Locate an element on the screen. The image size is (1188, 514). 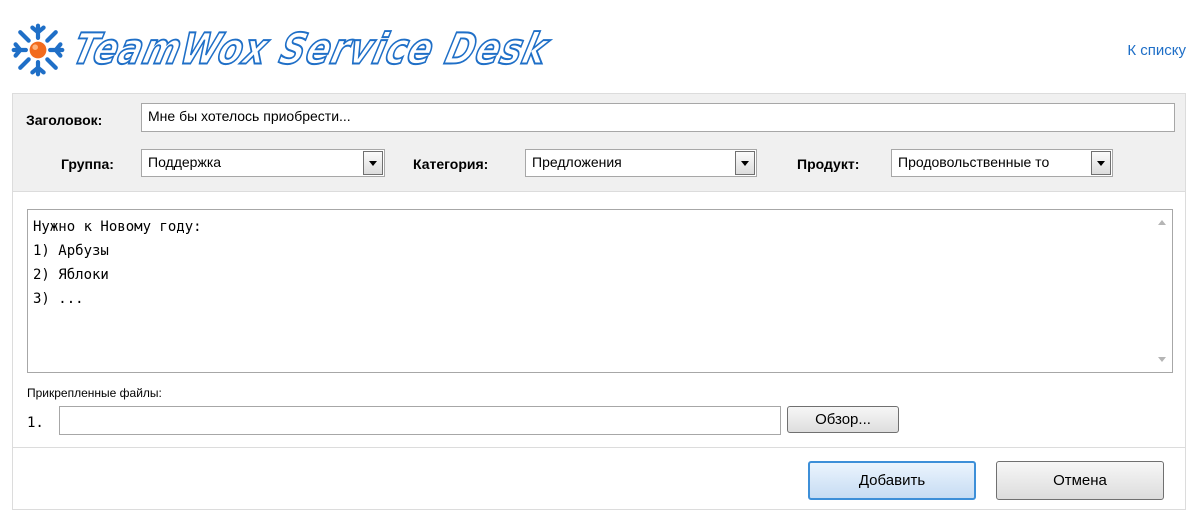
logo: TeamWox Service Desk is located at coordinates (282, 50).